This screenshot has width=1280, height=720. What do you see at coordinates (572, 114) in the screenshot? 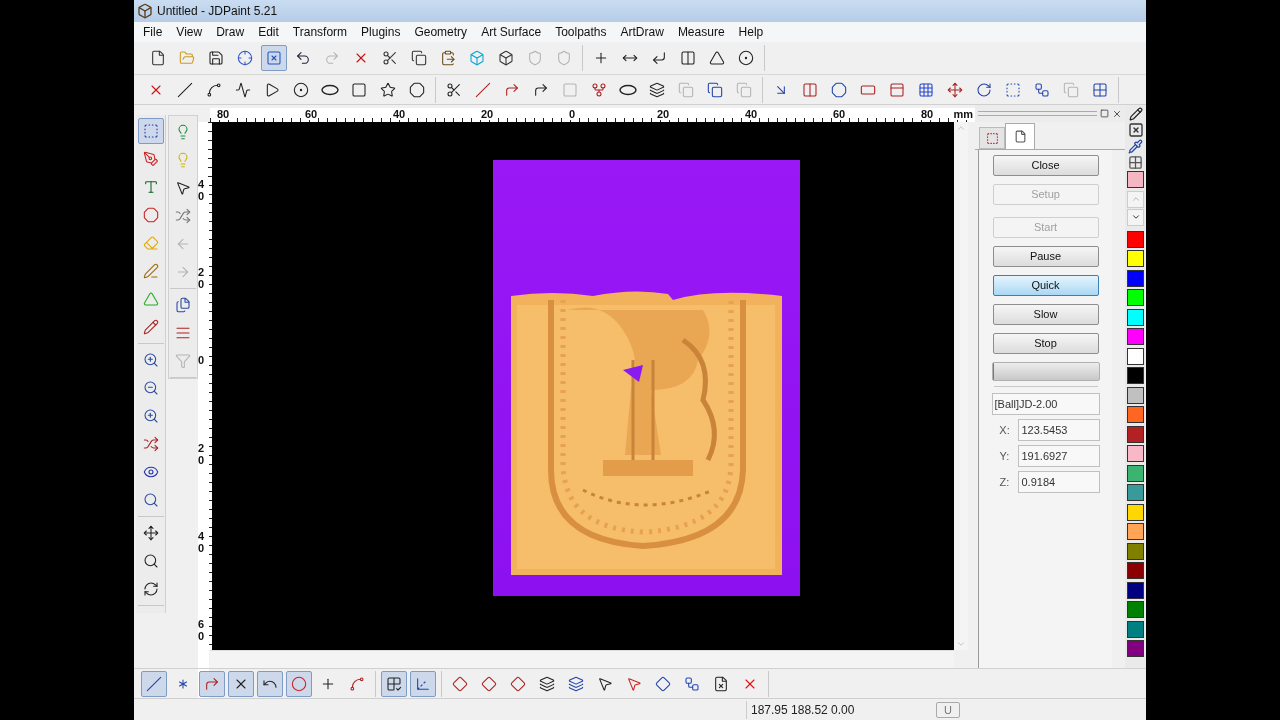
I see `ruler-label: 0` at bounding box center [572, 114].